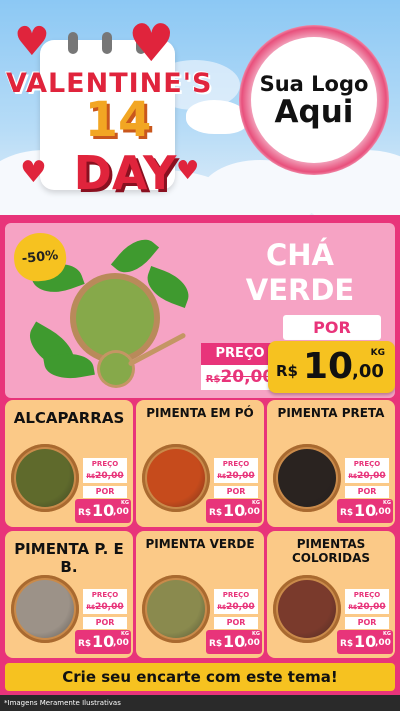 The image size is (400, 711). I want to click on featured-price-tag: R$ 10 ,00 KG, so click(331, 367).